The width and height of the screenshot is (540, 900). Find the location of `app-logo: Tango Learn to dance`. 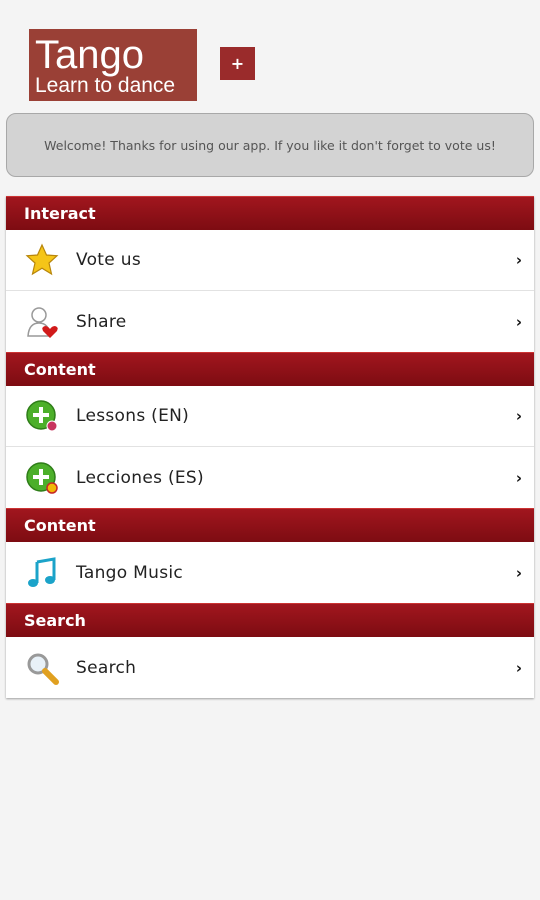

app-logo: Tango Learn to dance is located at coordinates (113, 65).